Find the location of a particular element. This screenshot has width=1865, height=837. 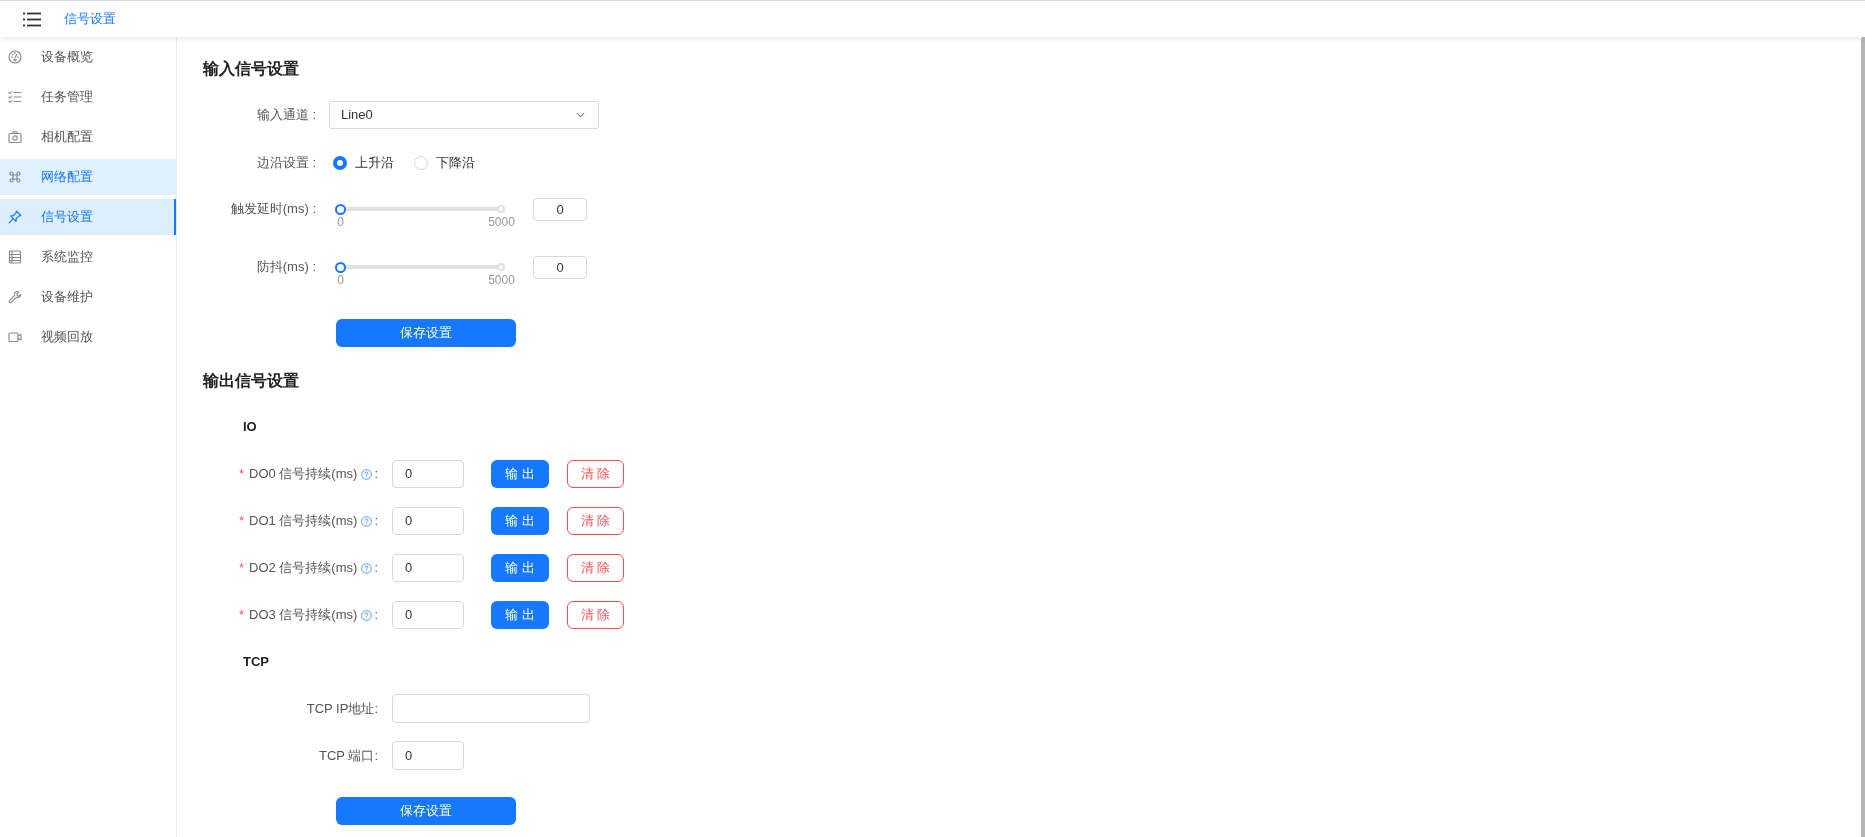

group-title: IO is located at coordinates (250, 427).